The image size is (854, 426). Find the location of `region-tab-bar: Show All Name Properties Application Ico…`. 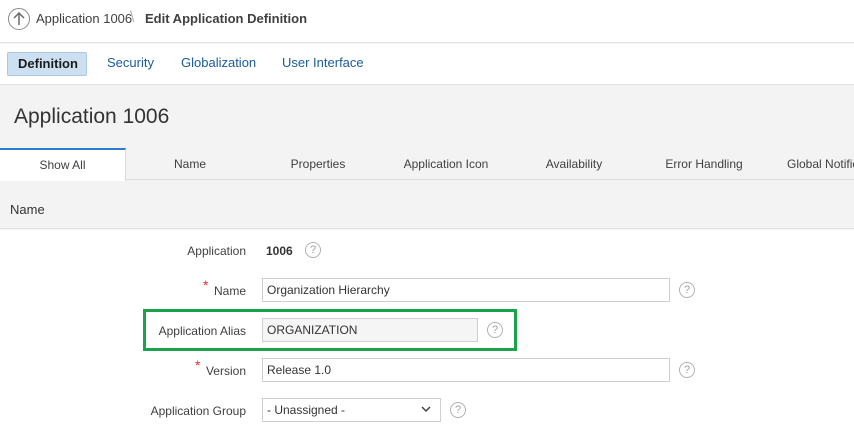

region-tab-bar: Show All Name Properties Application Ico… is located at coordinates (427, 164).